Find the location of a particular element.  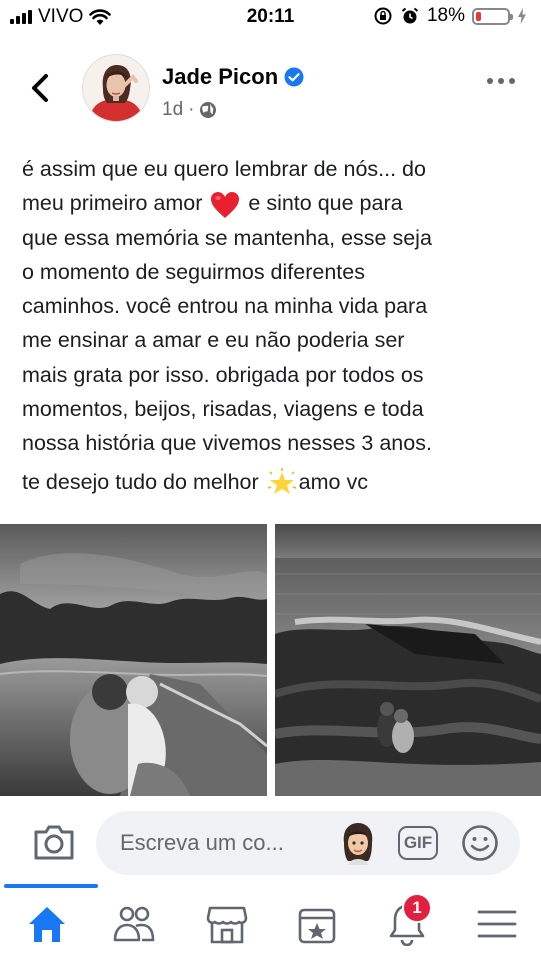

couple-on-rocks-by-sea-photo is located at coordinates (408, 660).